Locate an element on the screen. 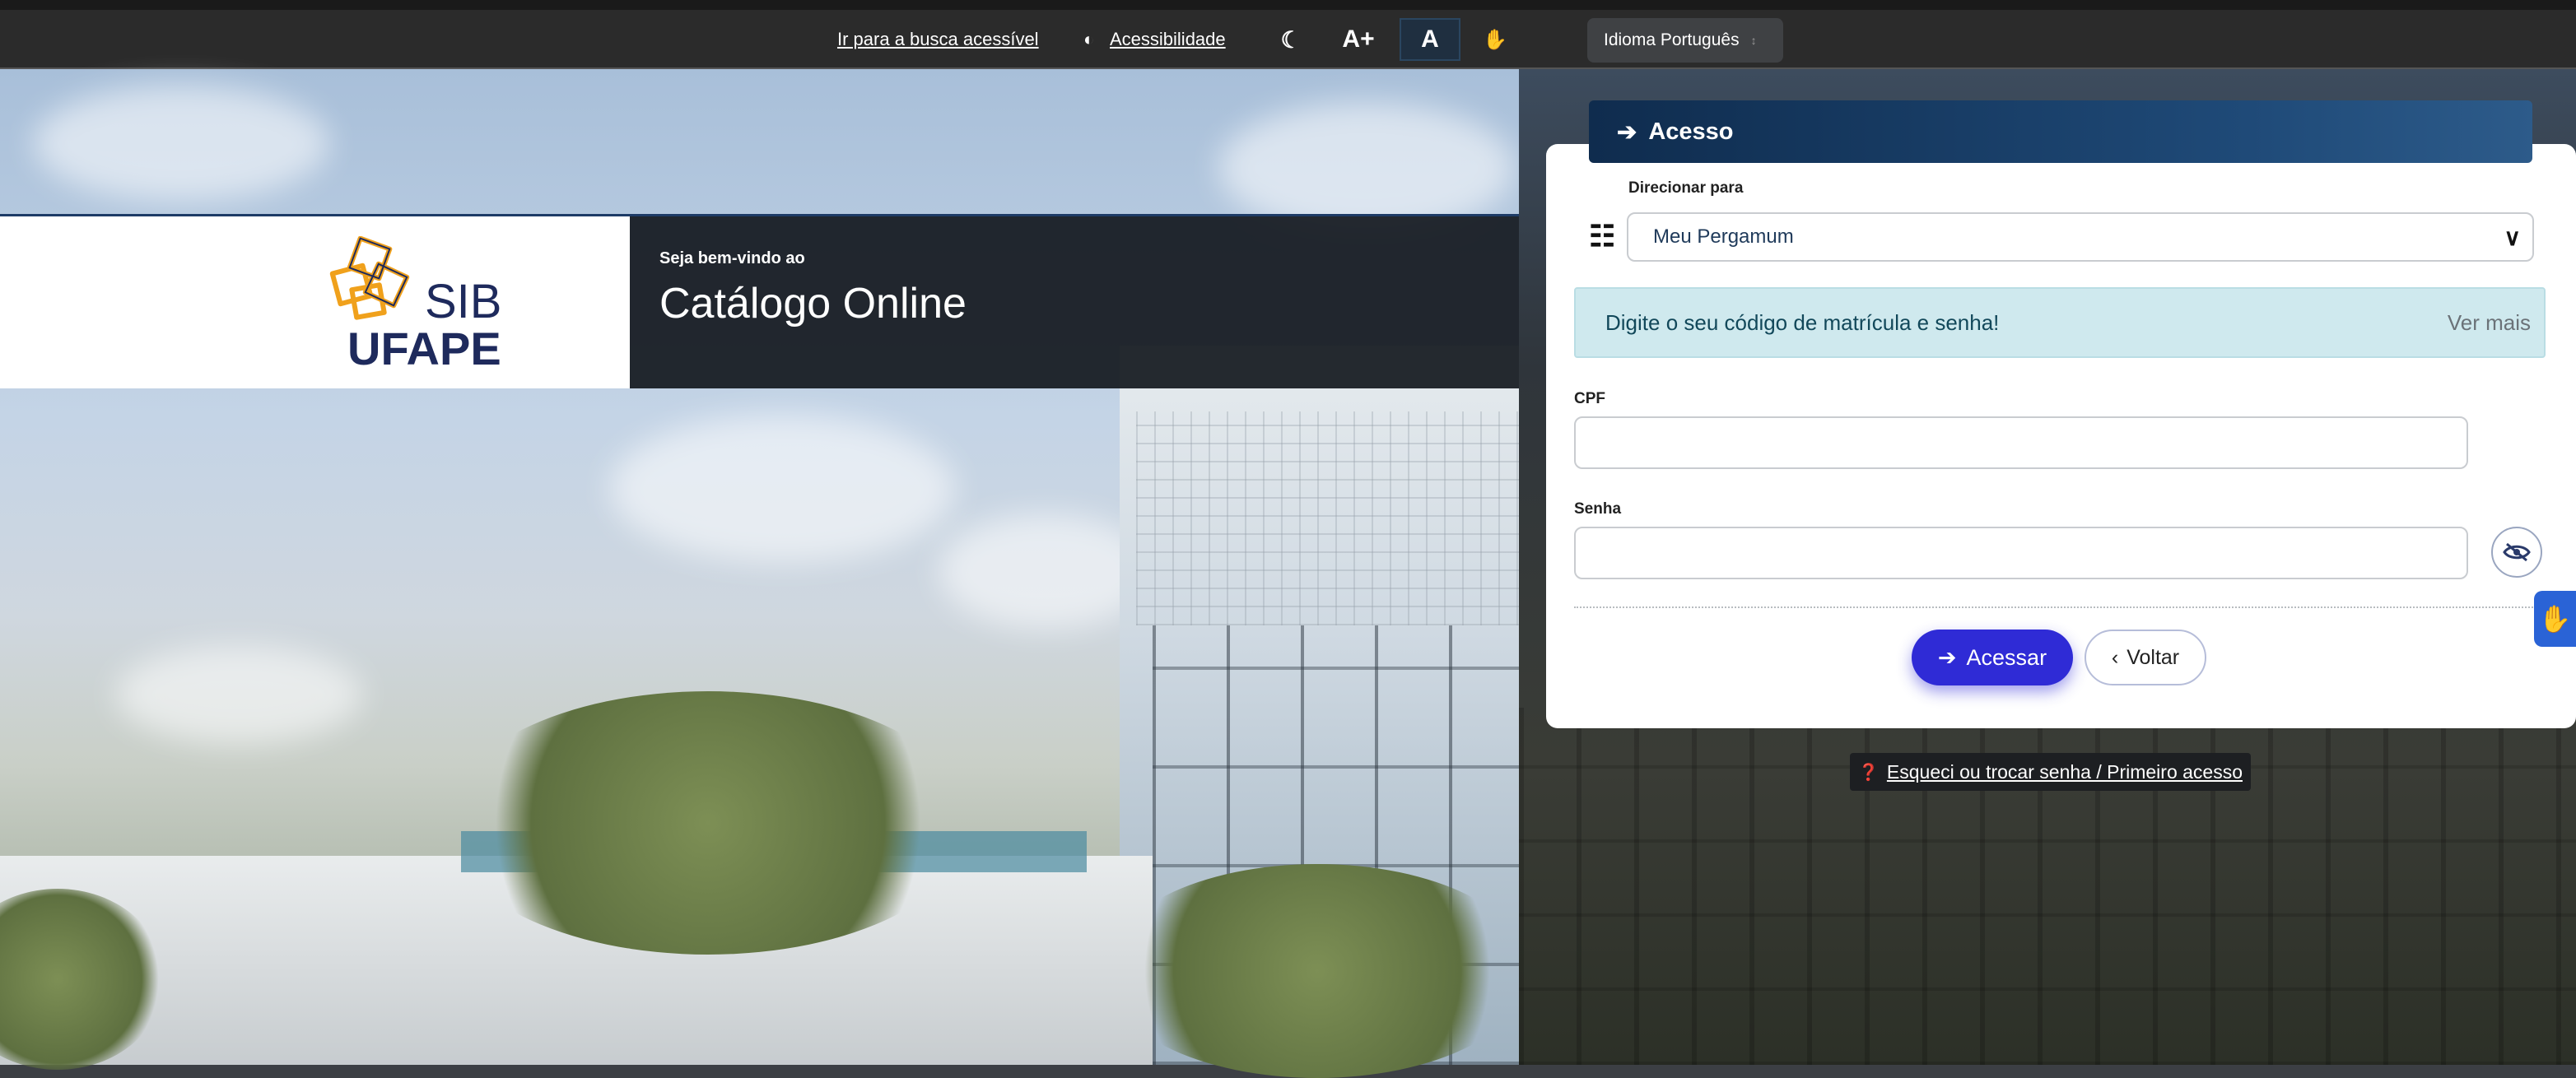 The width and height of the screenshot is (2576, 1078). login-card-header: ➔ Acesso is located at coordinates (2060, 131).